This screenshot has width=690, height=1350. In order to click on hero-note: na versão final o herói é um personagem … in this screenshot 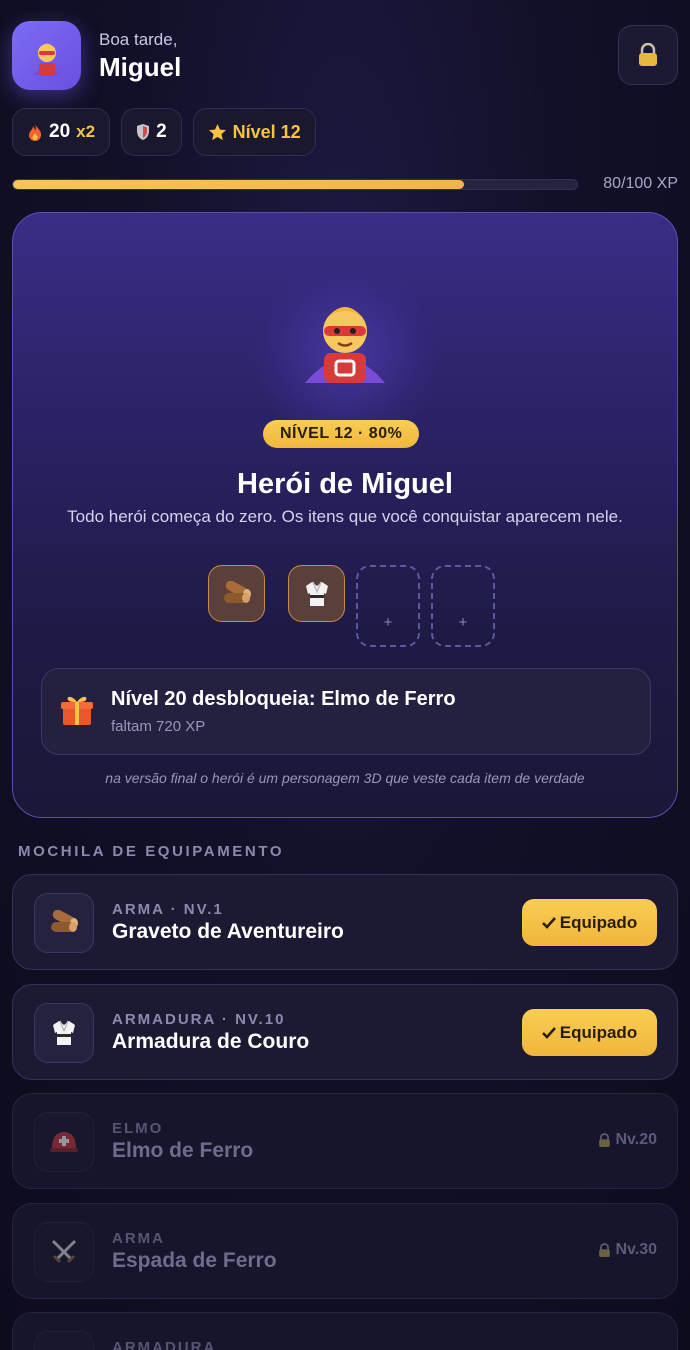, I will do `click(345, 778)`.